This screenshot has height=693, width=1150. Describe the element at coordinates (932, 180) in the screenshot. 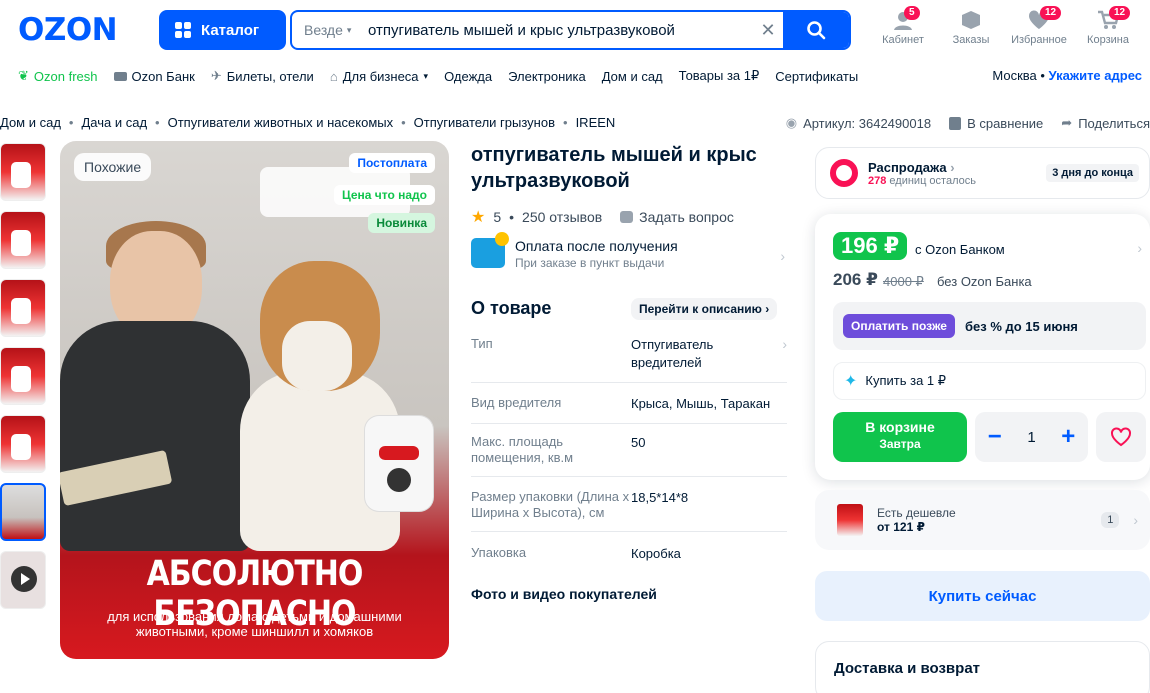

I see `sale-left-text: единиц осталось` at that location.